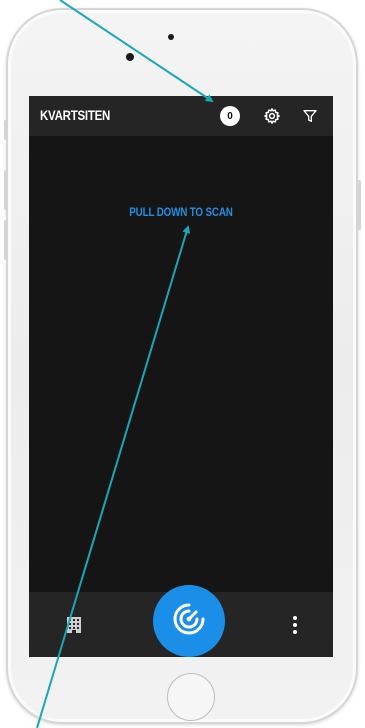 The width and height of the screenshot is (365, 728). What do you see at coordinates (6, 240) in the screenshot?
I see `volume-down-button` at bounding box center [6, 240].